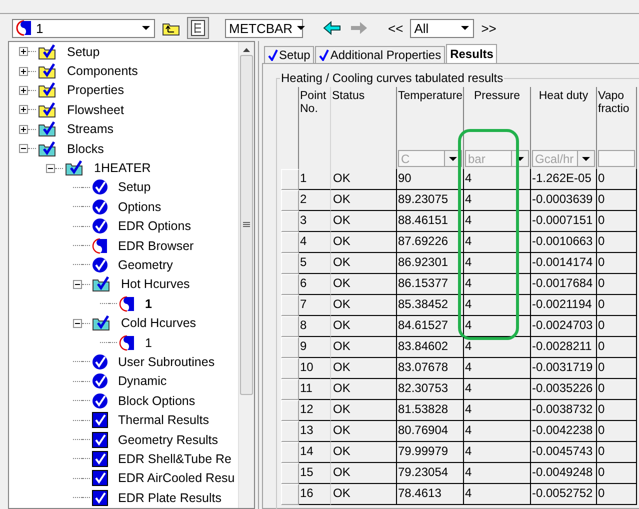 The image size is (639, 509). Describe the element at coordinates (380, 54) in the screenshot. I see `tab: Additional Properties` at that location.